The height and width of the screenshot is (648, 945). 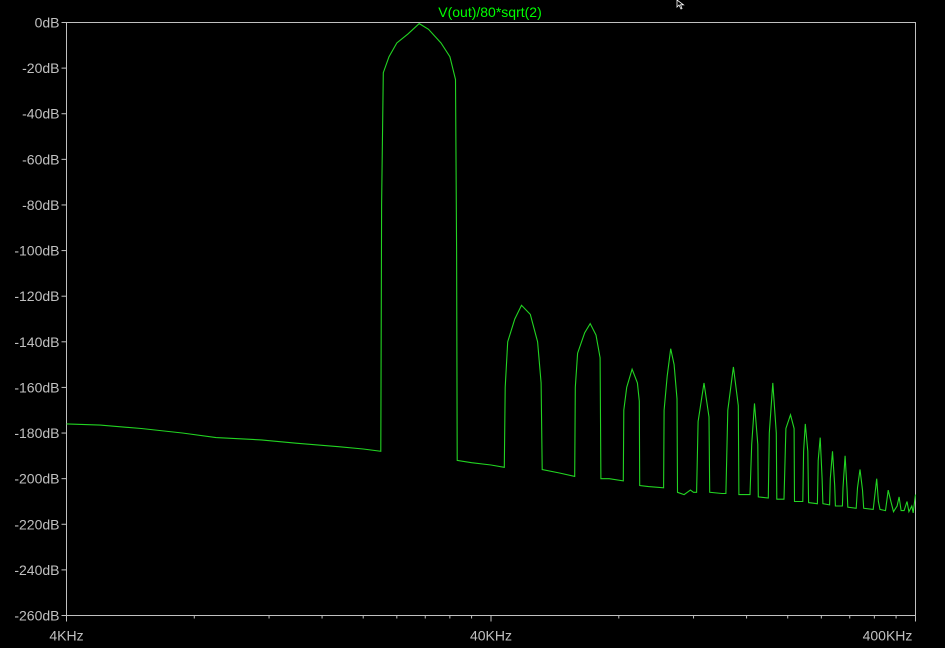 What do you see at coordinates (40, 114) in the screenshot?
I see `y-tick-label: -40dB` at bounding box center [40, 114].